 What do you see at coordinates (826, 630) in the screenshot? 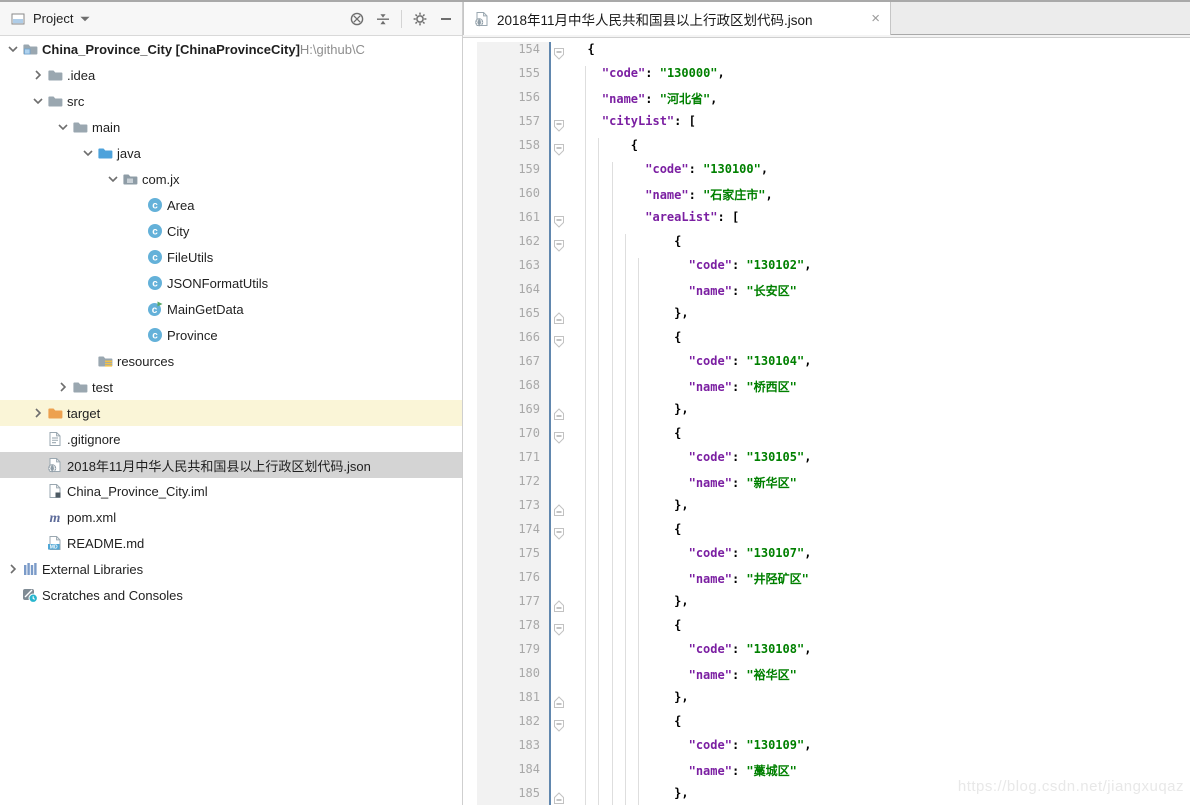
I see `code-line-178: 178 {` at bounding box center [826, 630].